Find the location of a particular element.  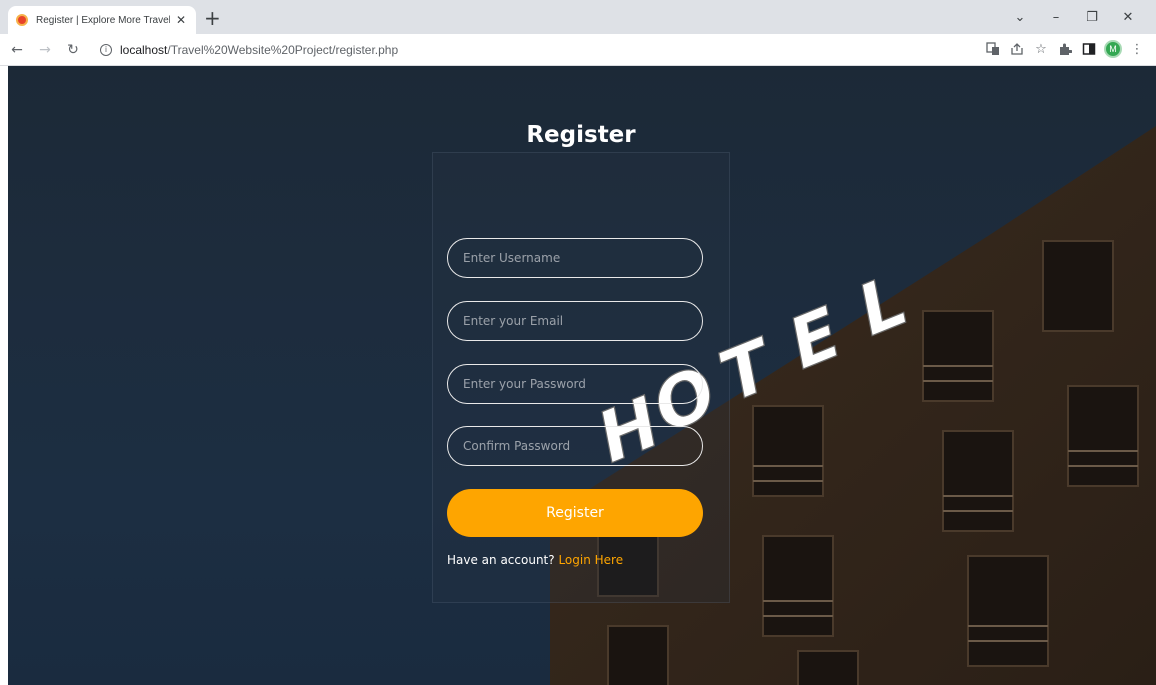

email-field is located at coordinates (575, 321).